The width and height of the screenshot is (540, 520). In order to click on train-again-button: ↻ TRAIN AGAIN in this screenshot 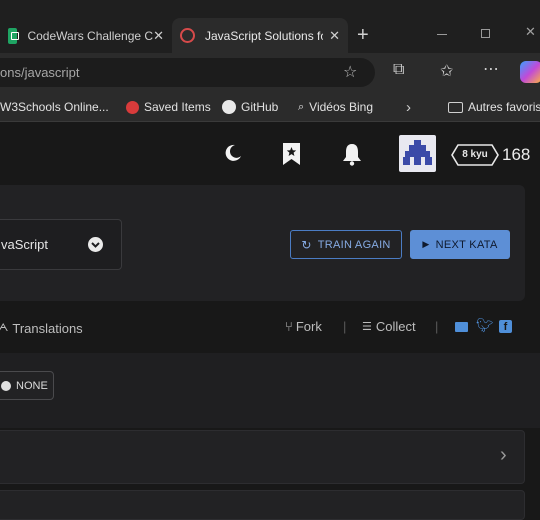, I will do `click(346, 244)`.